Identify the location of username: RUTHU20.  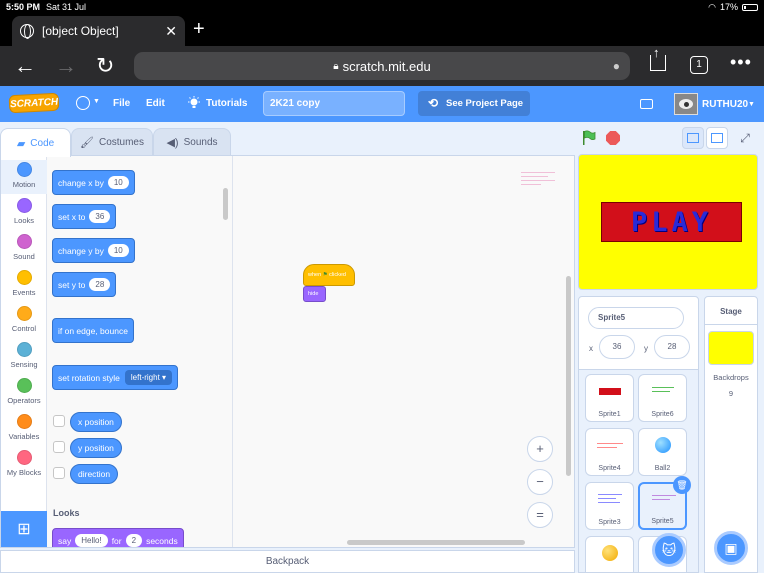
(725, 104).